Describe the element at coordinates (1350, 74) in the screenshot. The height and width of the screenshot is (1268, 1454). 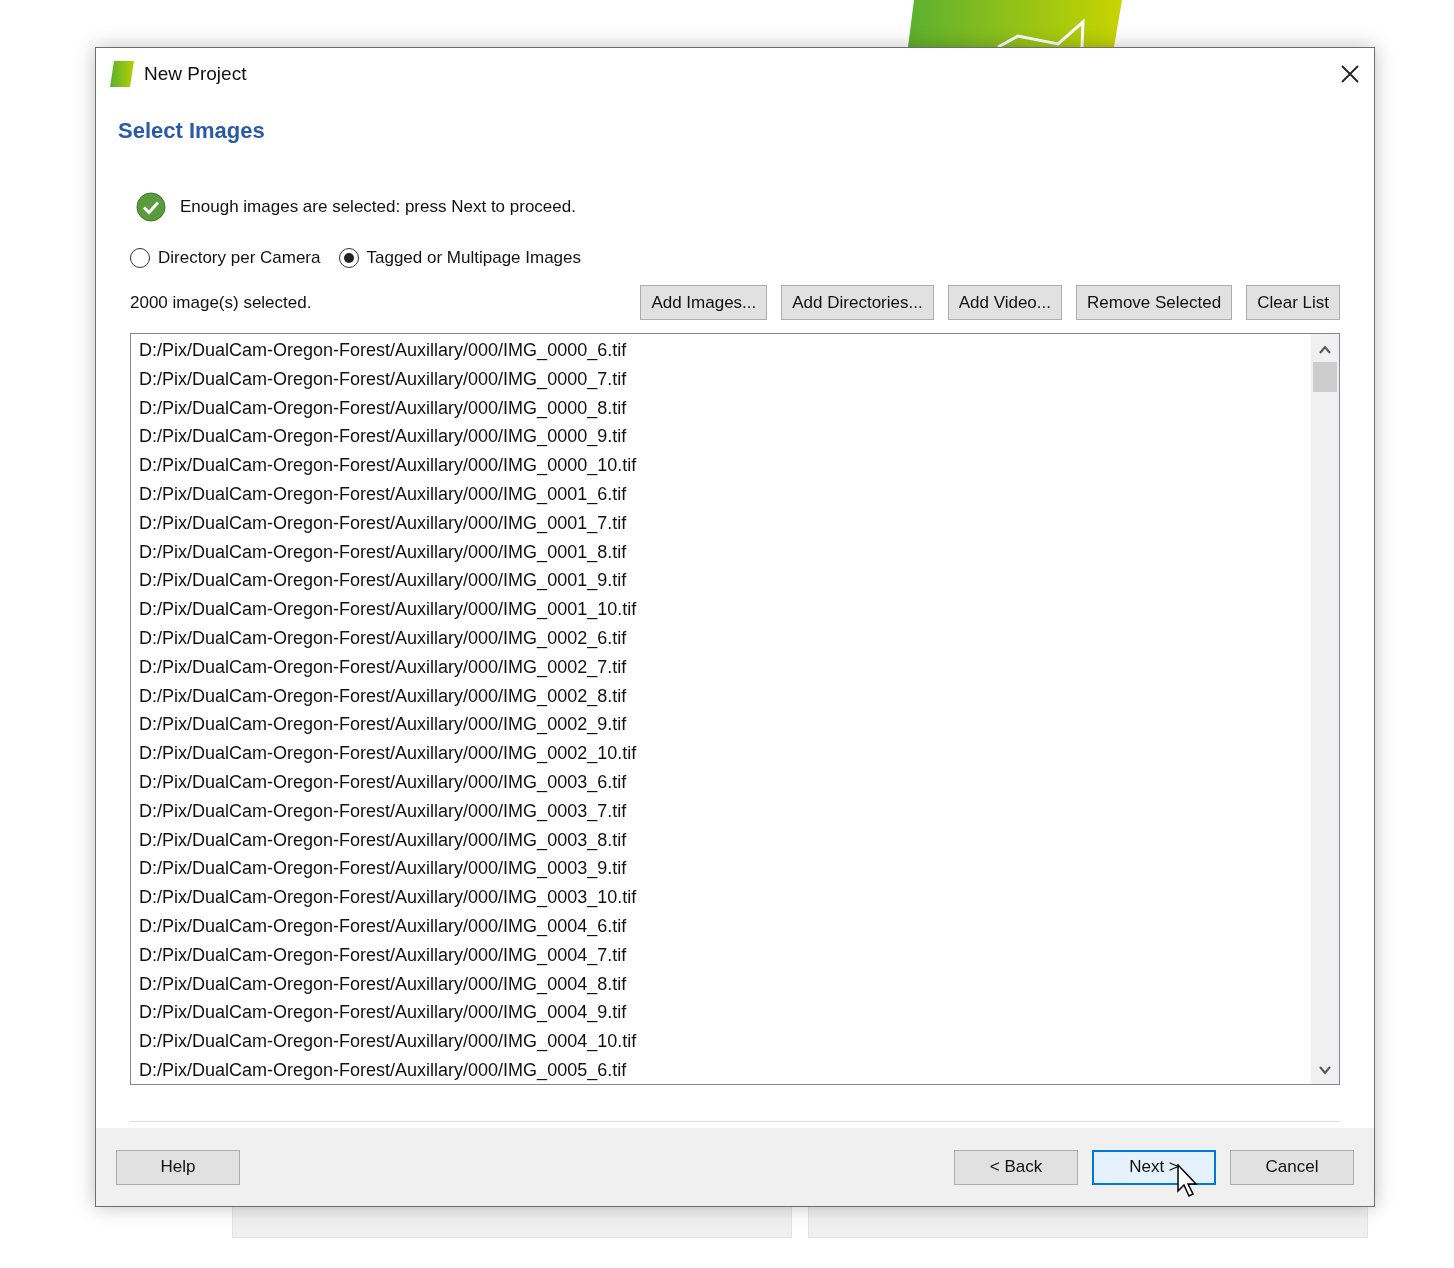
I see `close-icon` at that location.